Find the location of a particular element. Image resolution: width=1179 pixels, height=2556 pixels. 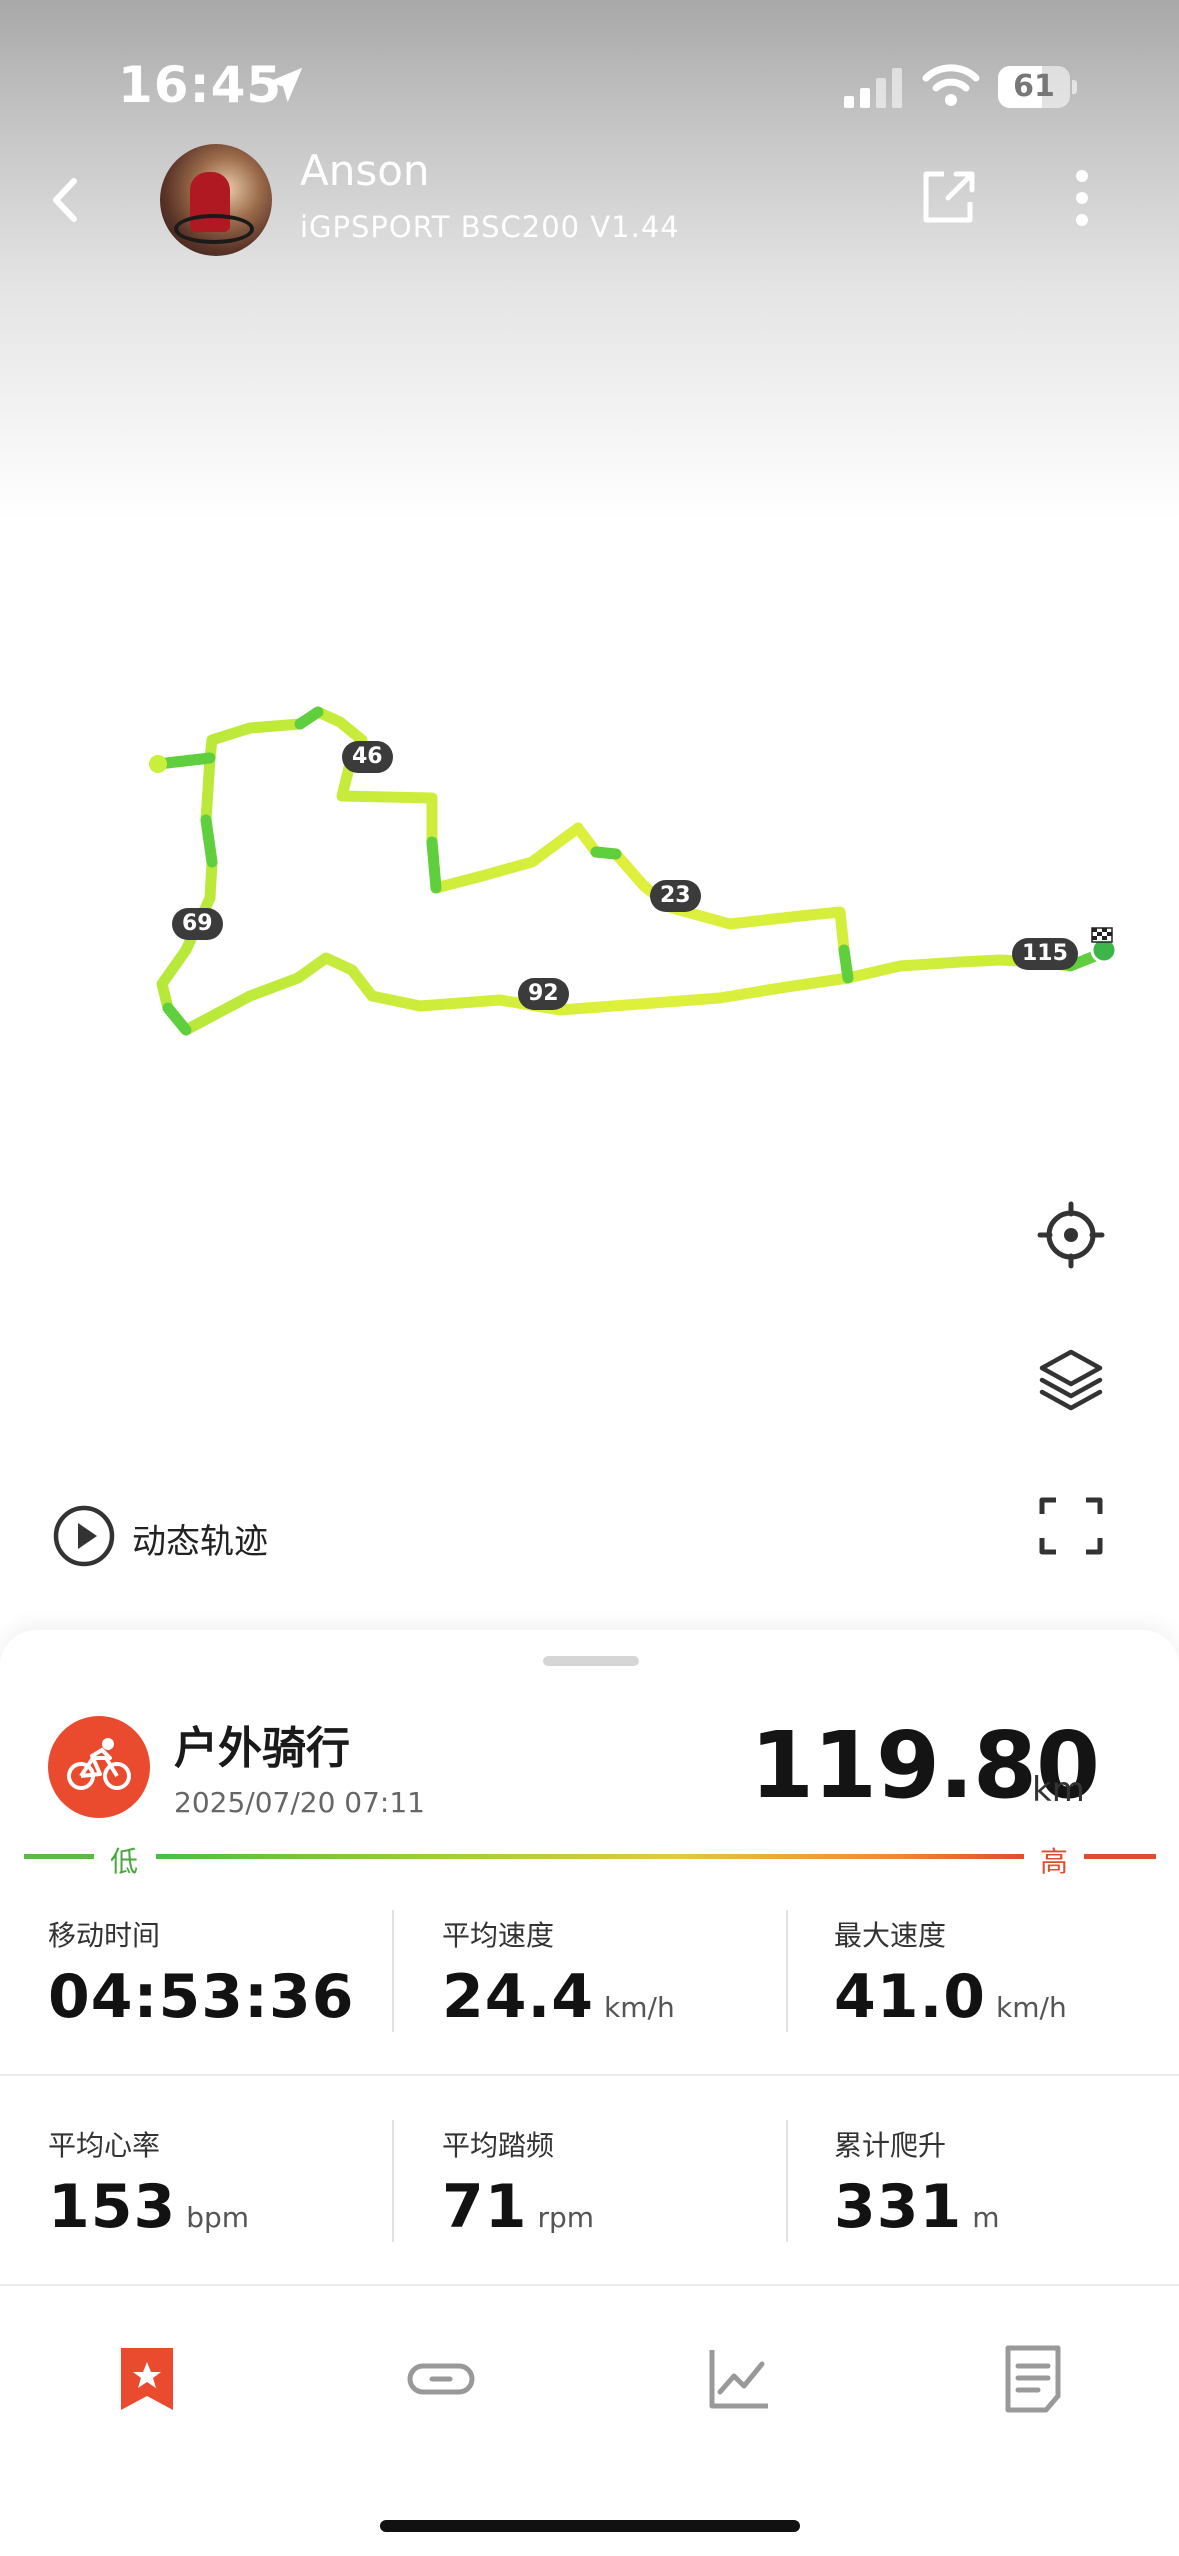

activity-date: 2025/07/20 07:11 is located at coordinates (299, 1802).